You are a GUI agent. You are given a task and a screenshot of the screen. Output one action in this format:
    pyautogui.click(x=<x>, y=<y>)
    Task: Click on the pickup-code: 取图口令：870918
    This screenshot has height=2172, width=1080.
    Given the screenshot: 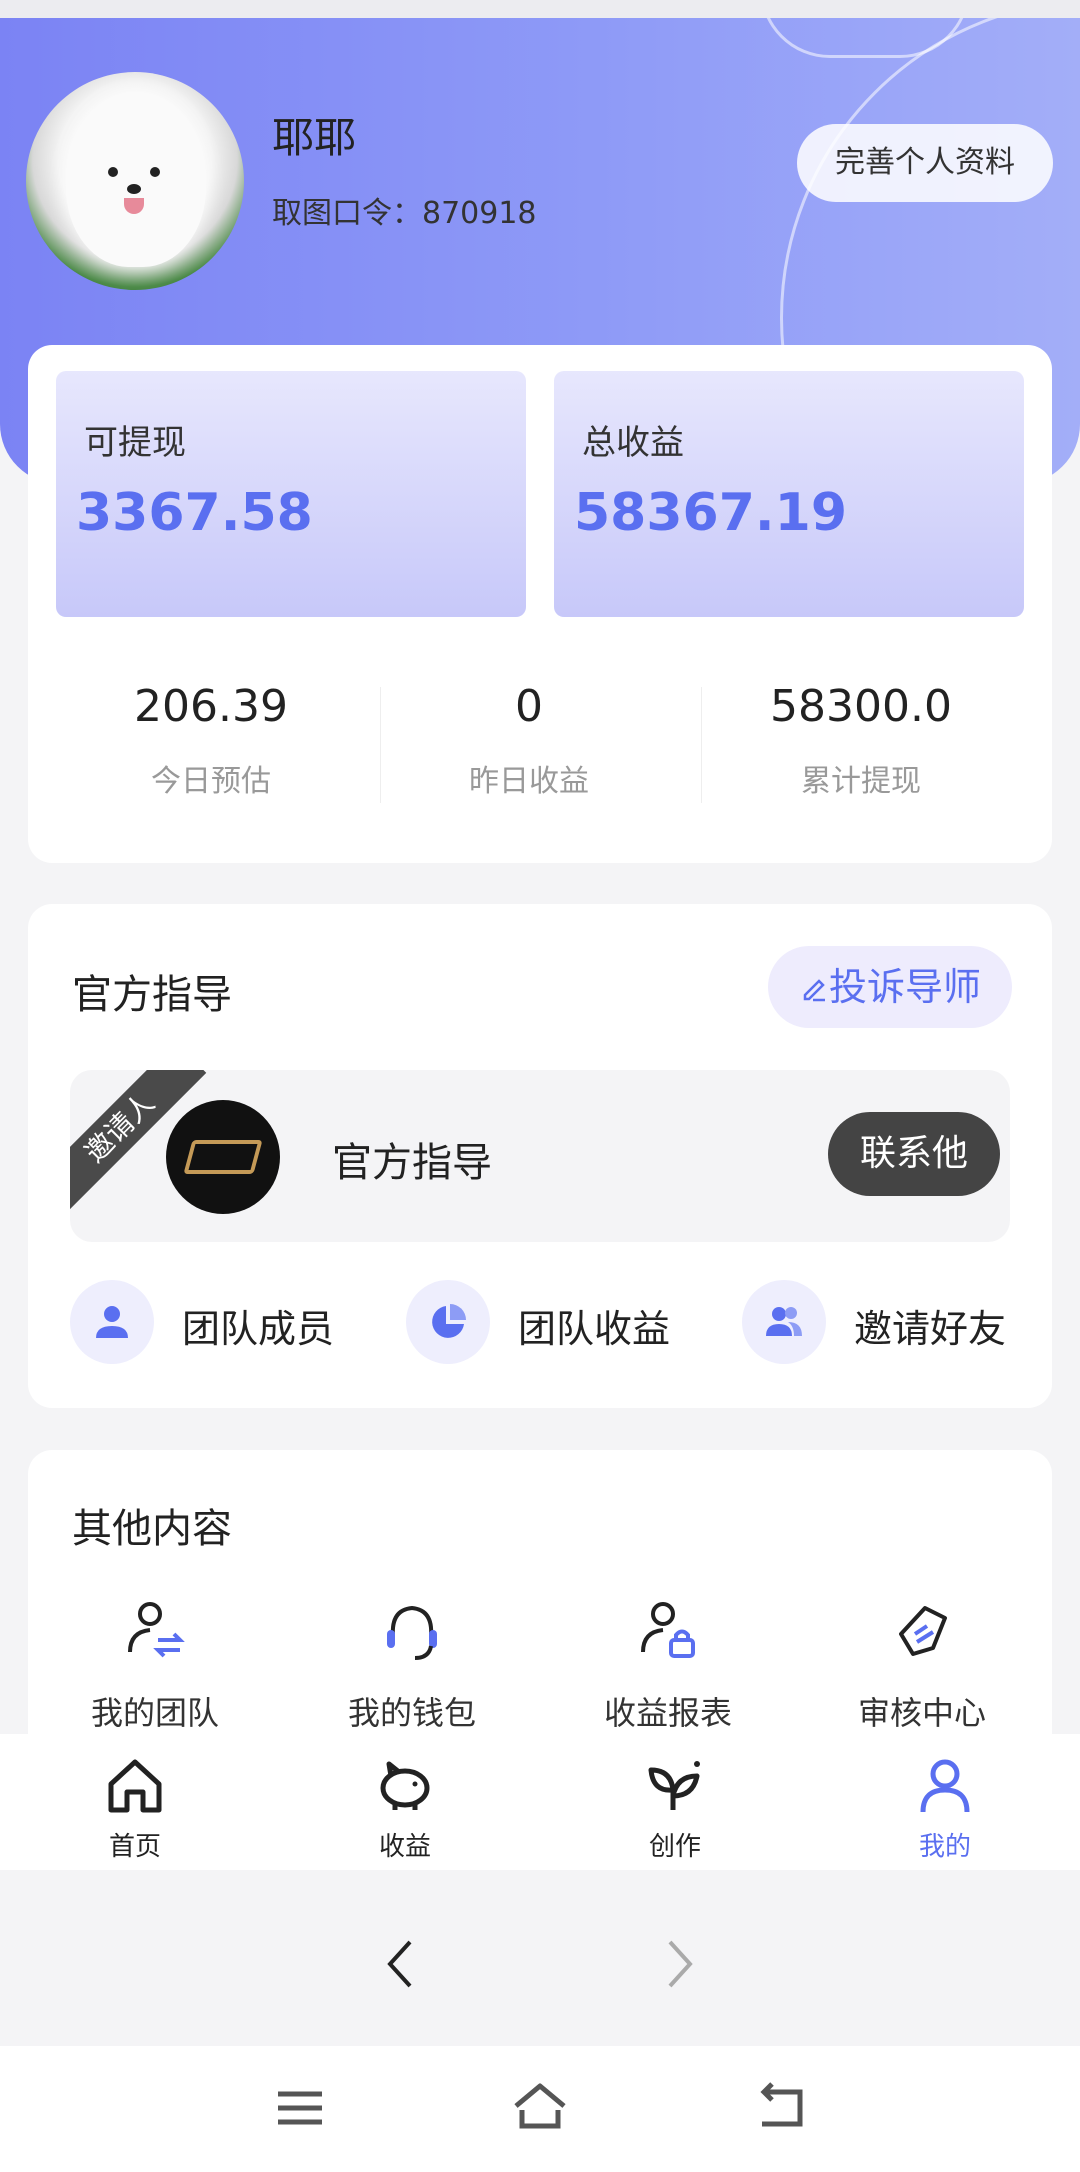 What is the action you would take?
    pyautogui.click(x=404, y=213)
    